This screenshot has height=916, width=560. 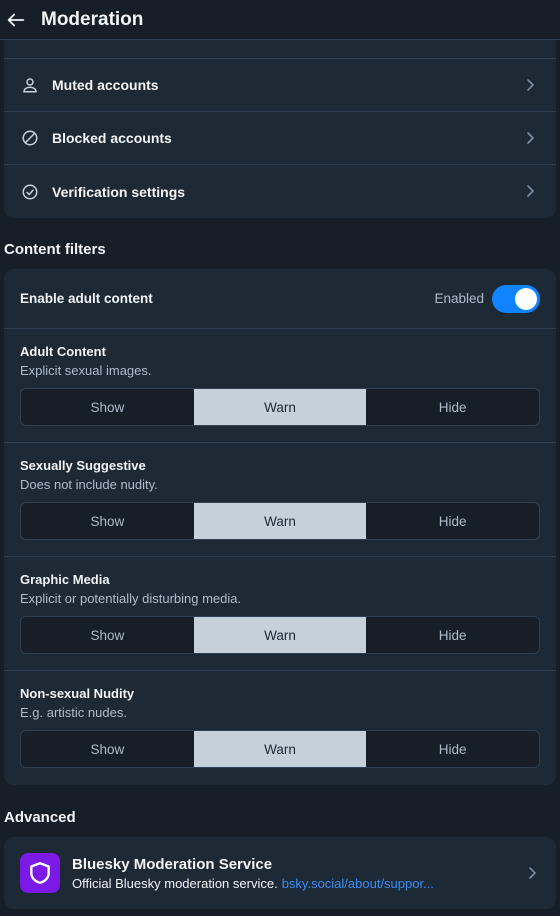 I want to click on person-icon, so click(x=30, y=85).